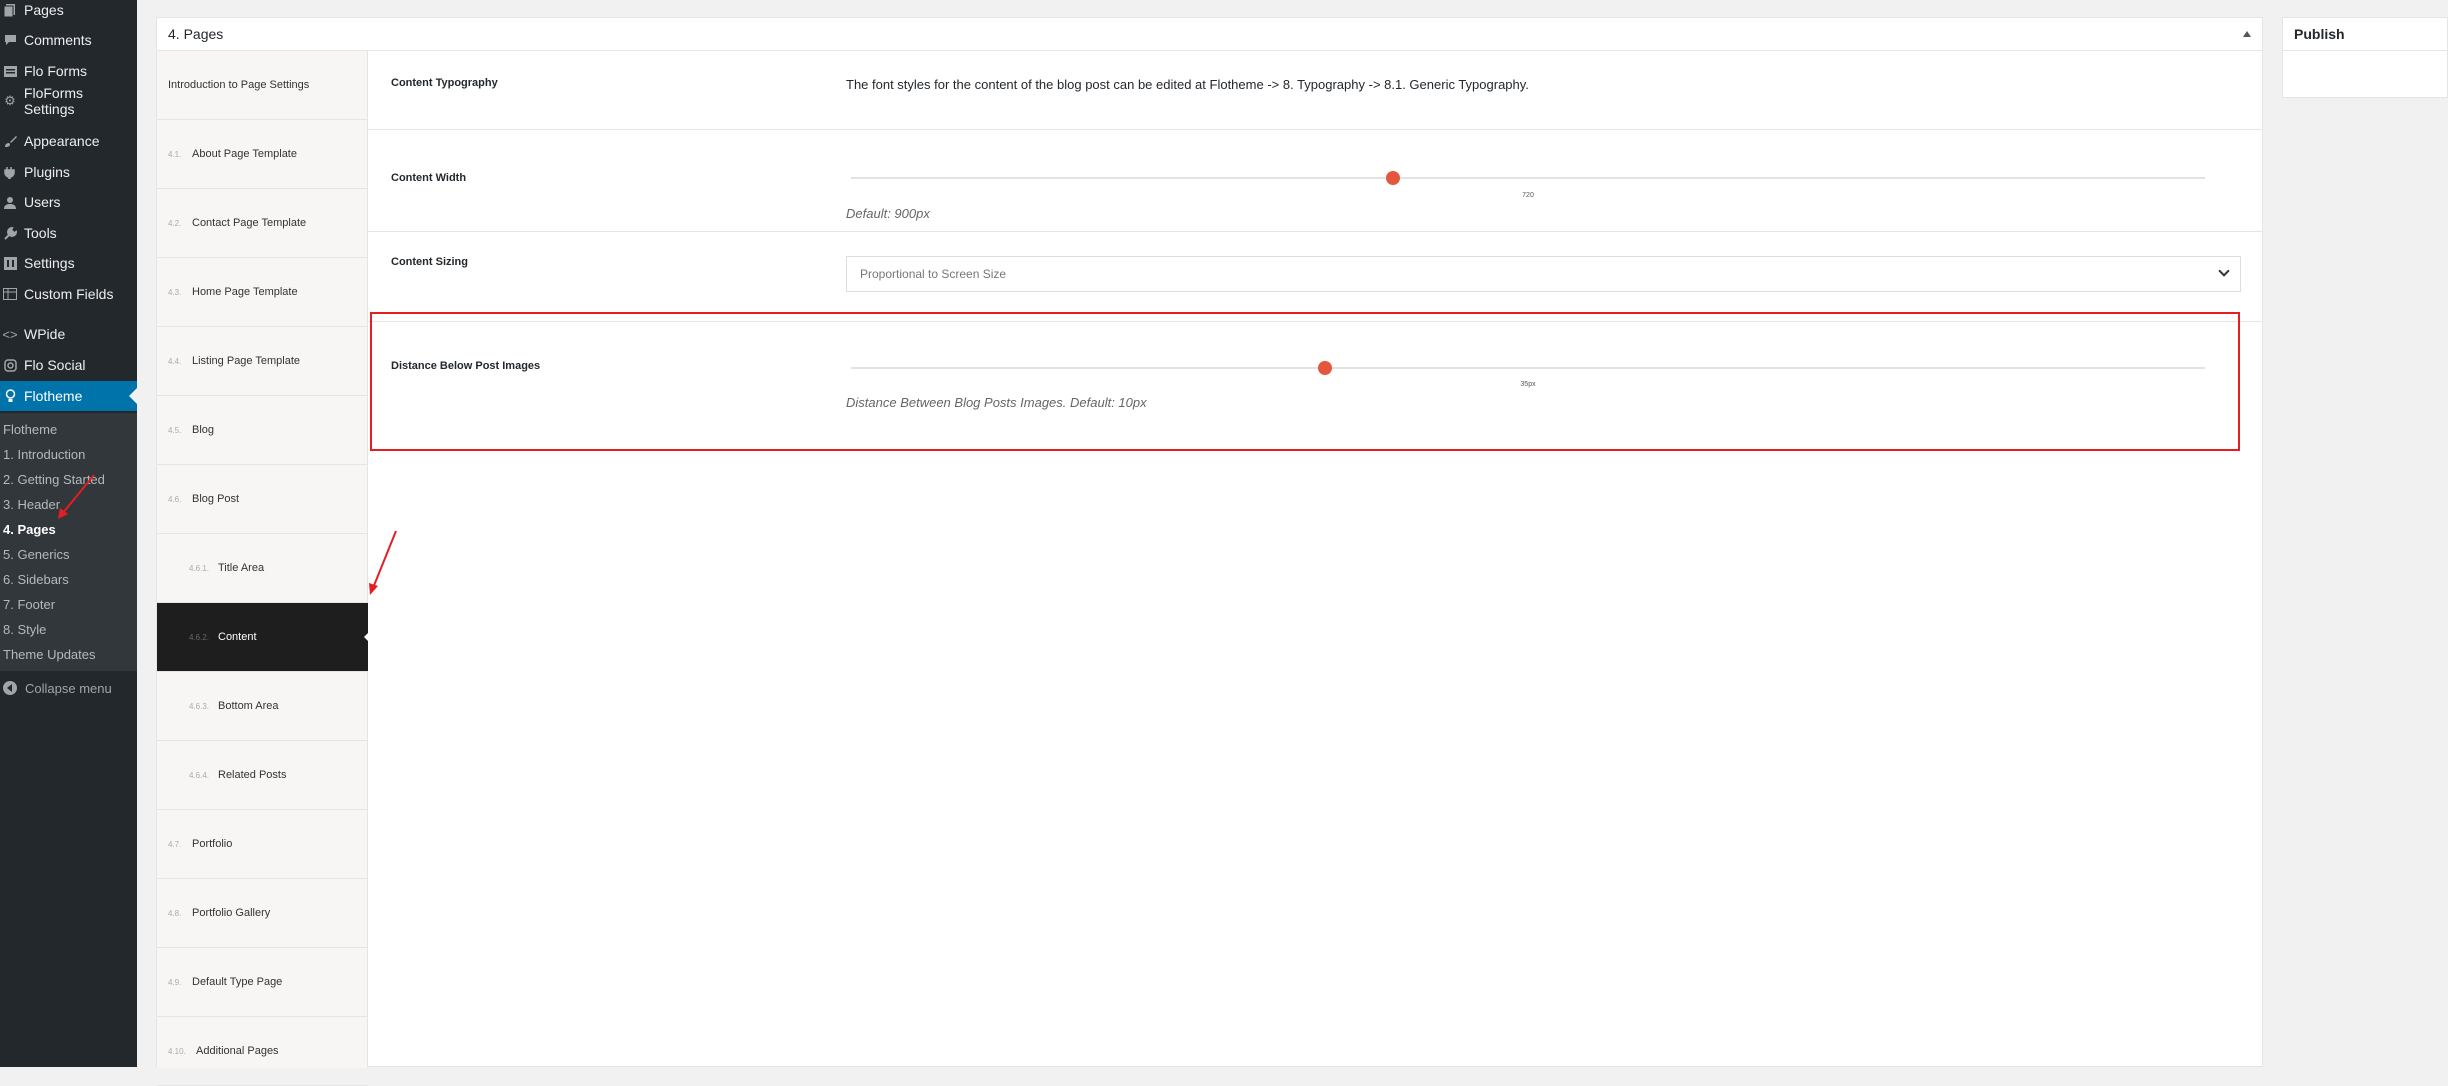 The height and width of the screenshot is (1086, 2448). Describe the element at coordinates (55, 365) in the screenshot. I see `menu-item-label: Flo Social` at that location.